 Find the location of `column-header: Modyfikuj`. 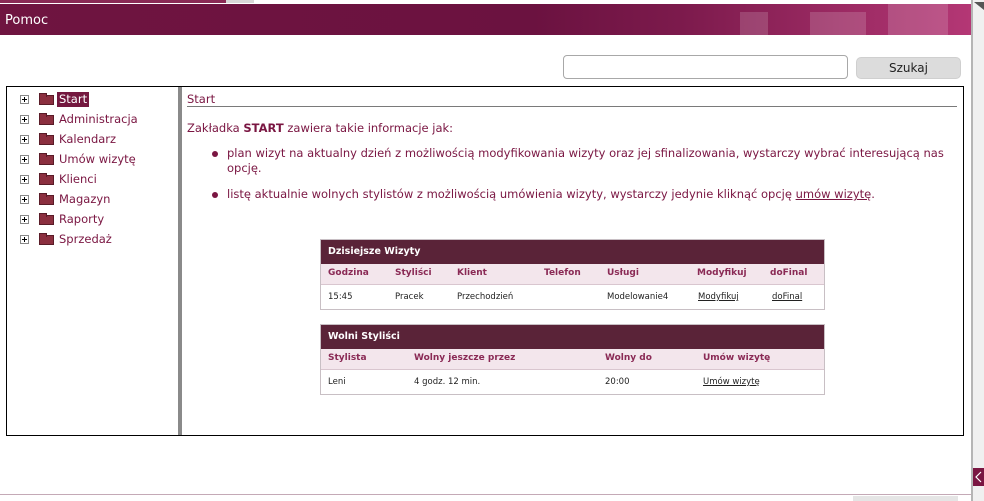

column-header: Modyfikuj is located at coordinates (722, 273).